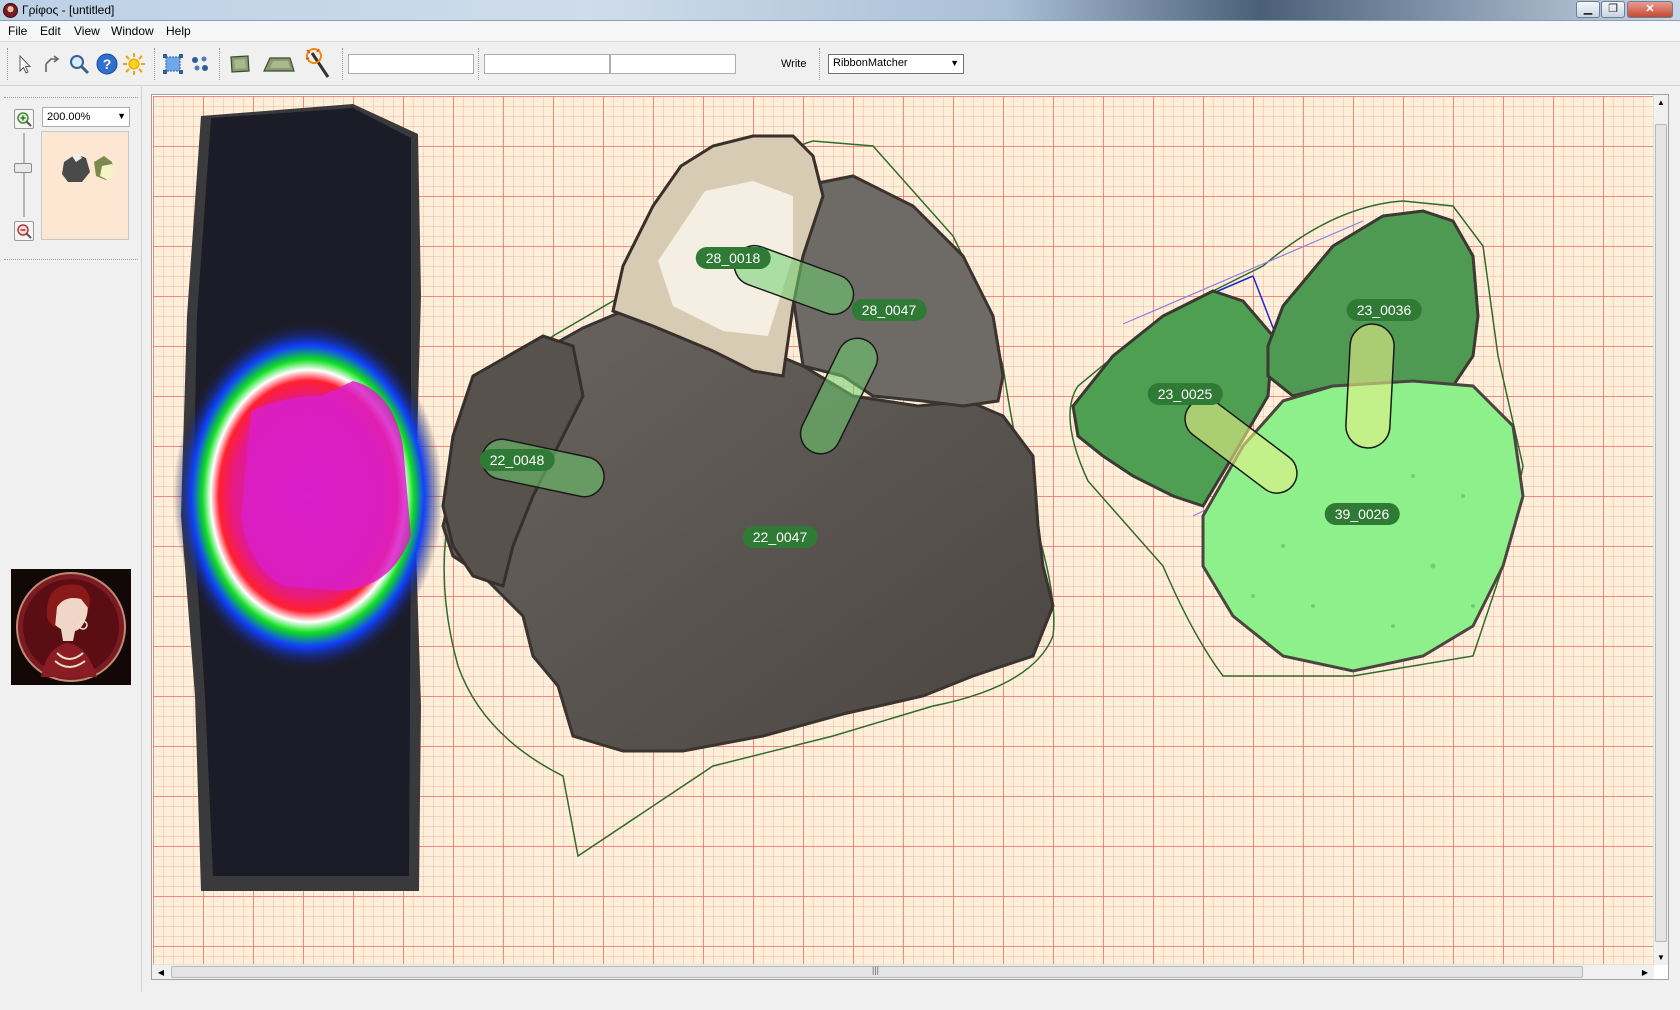  What do you see at coordinates (889, 310) in the screenshot?
I see `fragment-label: 28_0047` at bounding box center [889, 310].